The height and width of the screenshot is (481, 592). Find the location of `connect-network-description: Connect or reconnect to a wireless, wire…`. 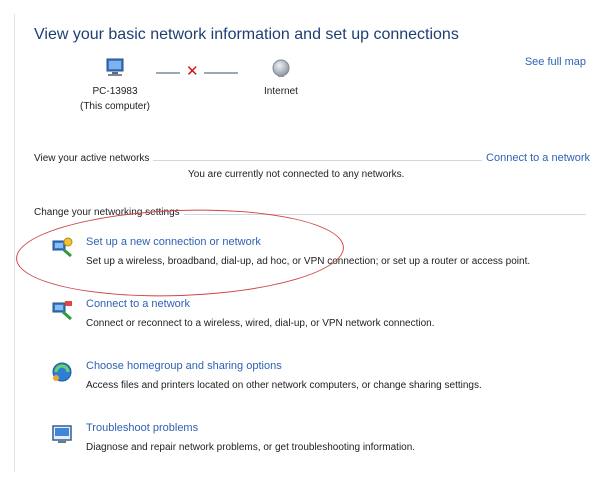

connect-network-description: Connect or reconnect to a wireless, wire… is located at coordinates (260, 323).